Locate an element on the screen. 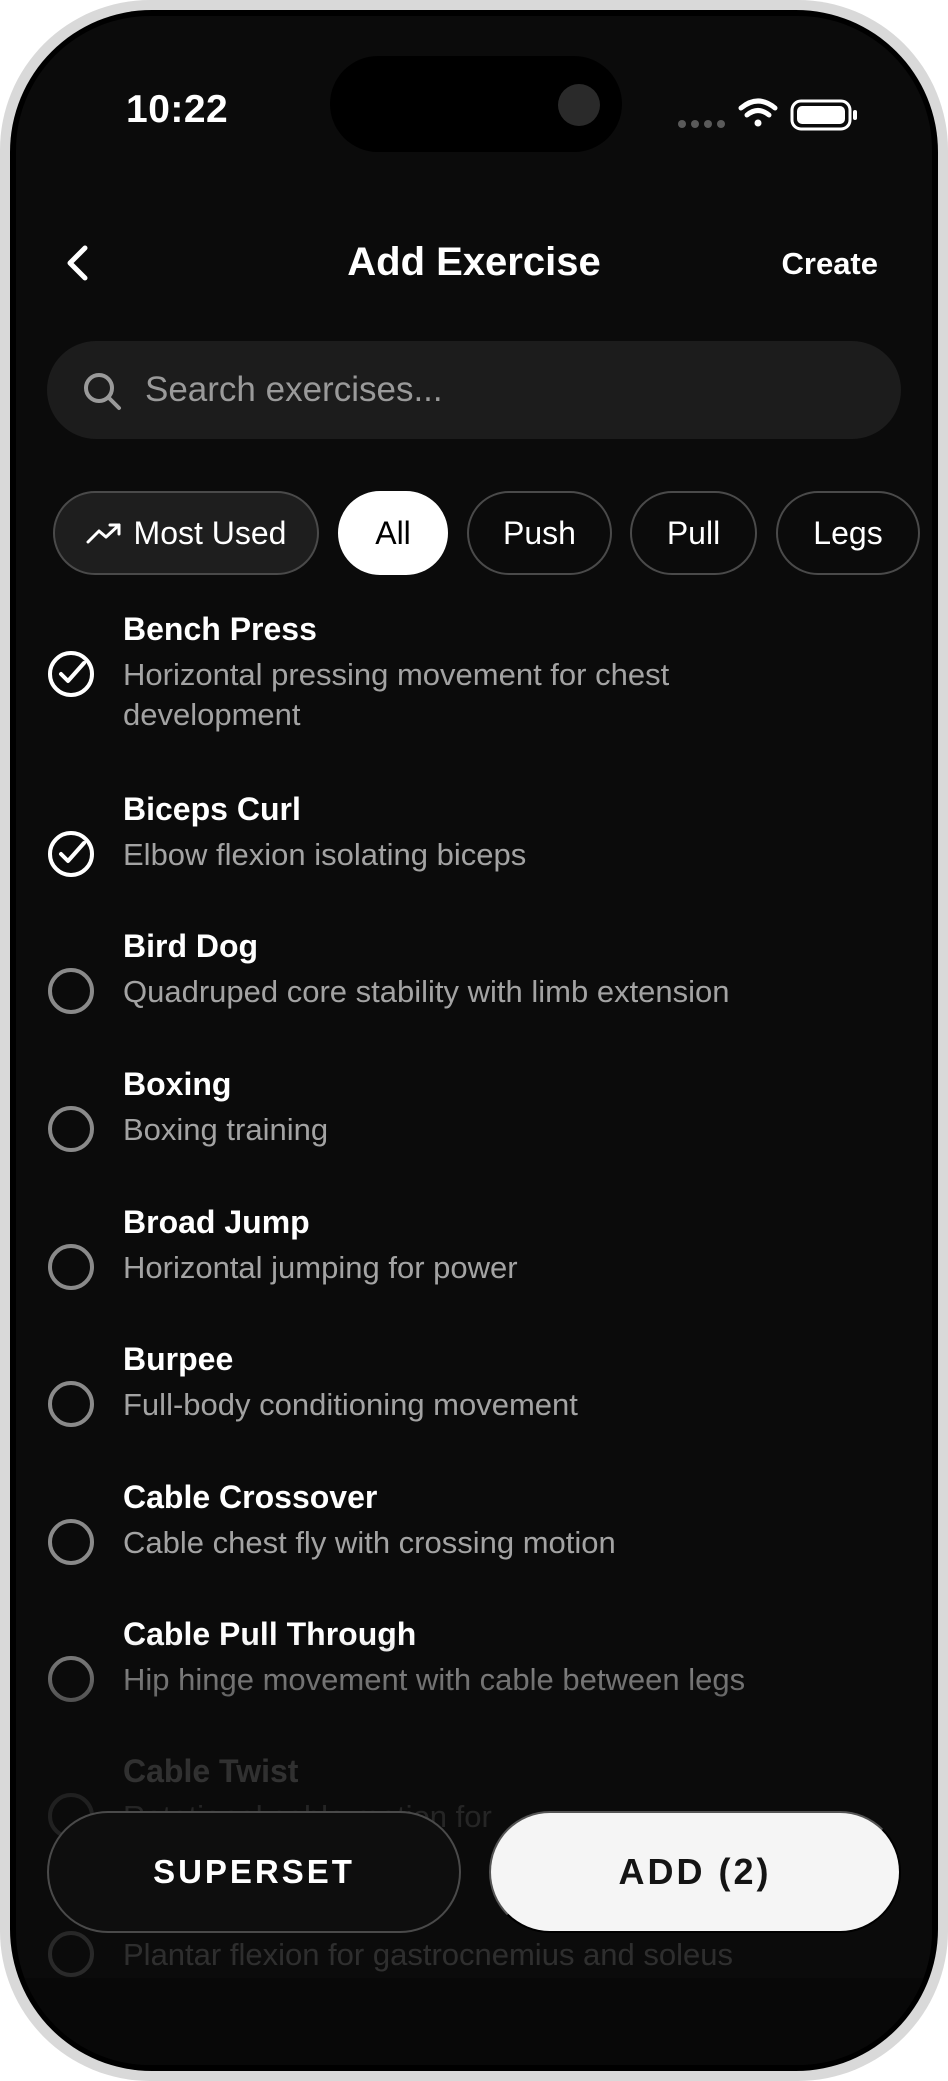 Image resolution: width=948 pixels, height=2081 pixels. filter-chip-legs: Legs is located at coordinates (848, 533).